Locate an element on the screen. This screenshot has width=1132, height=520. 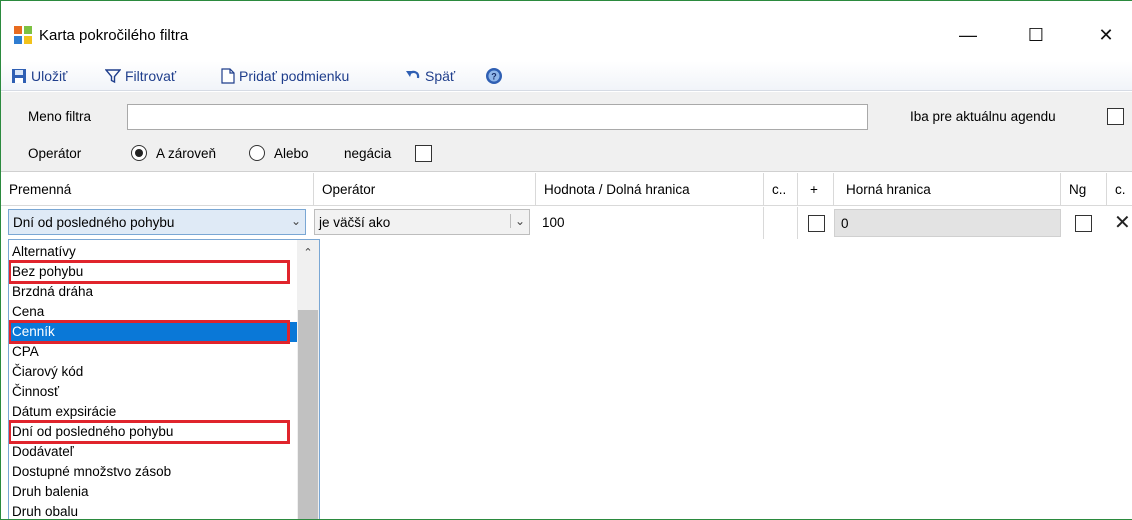
list-item: Čiarový kód is located at coordinates (153, 372).